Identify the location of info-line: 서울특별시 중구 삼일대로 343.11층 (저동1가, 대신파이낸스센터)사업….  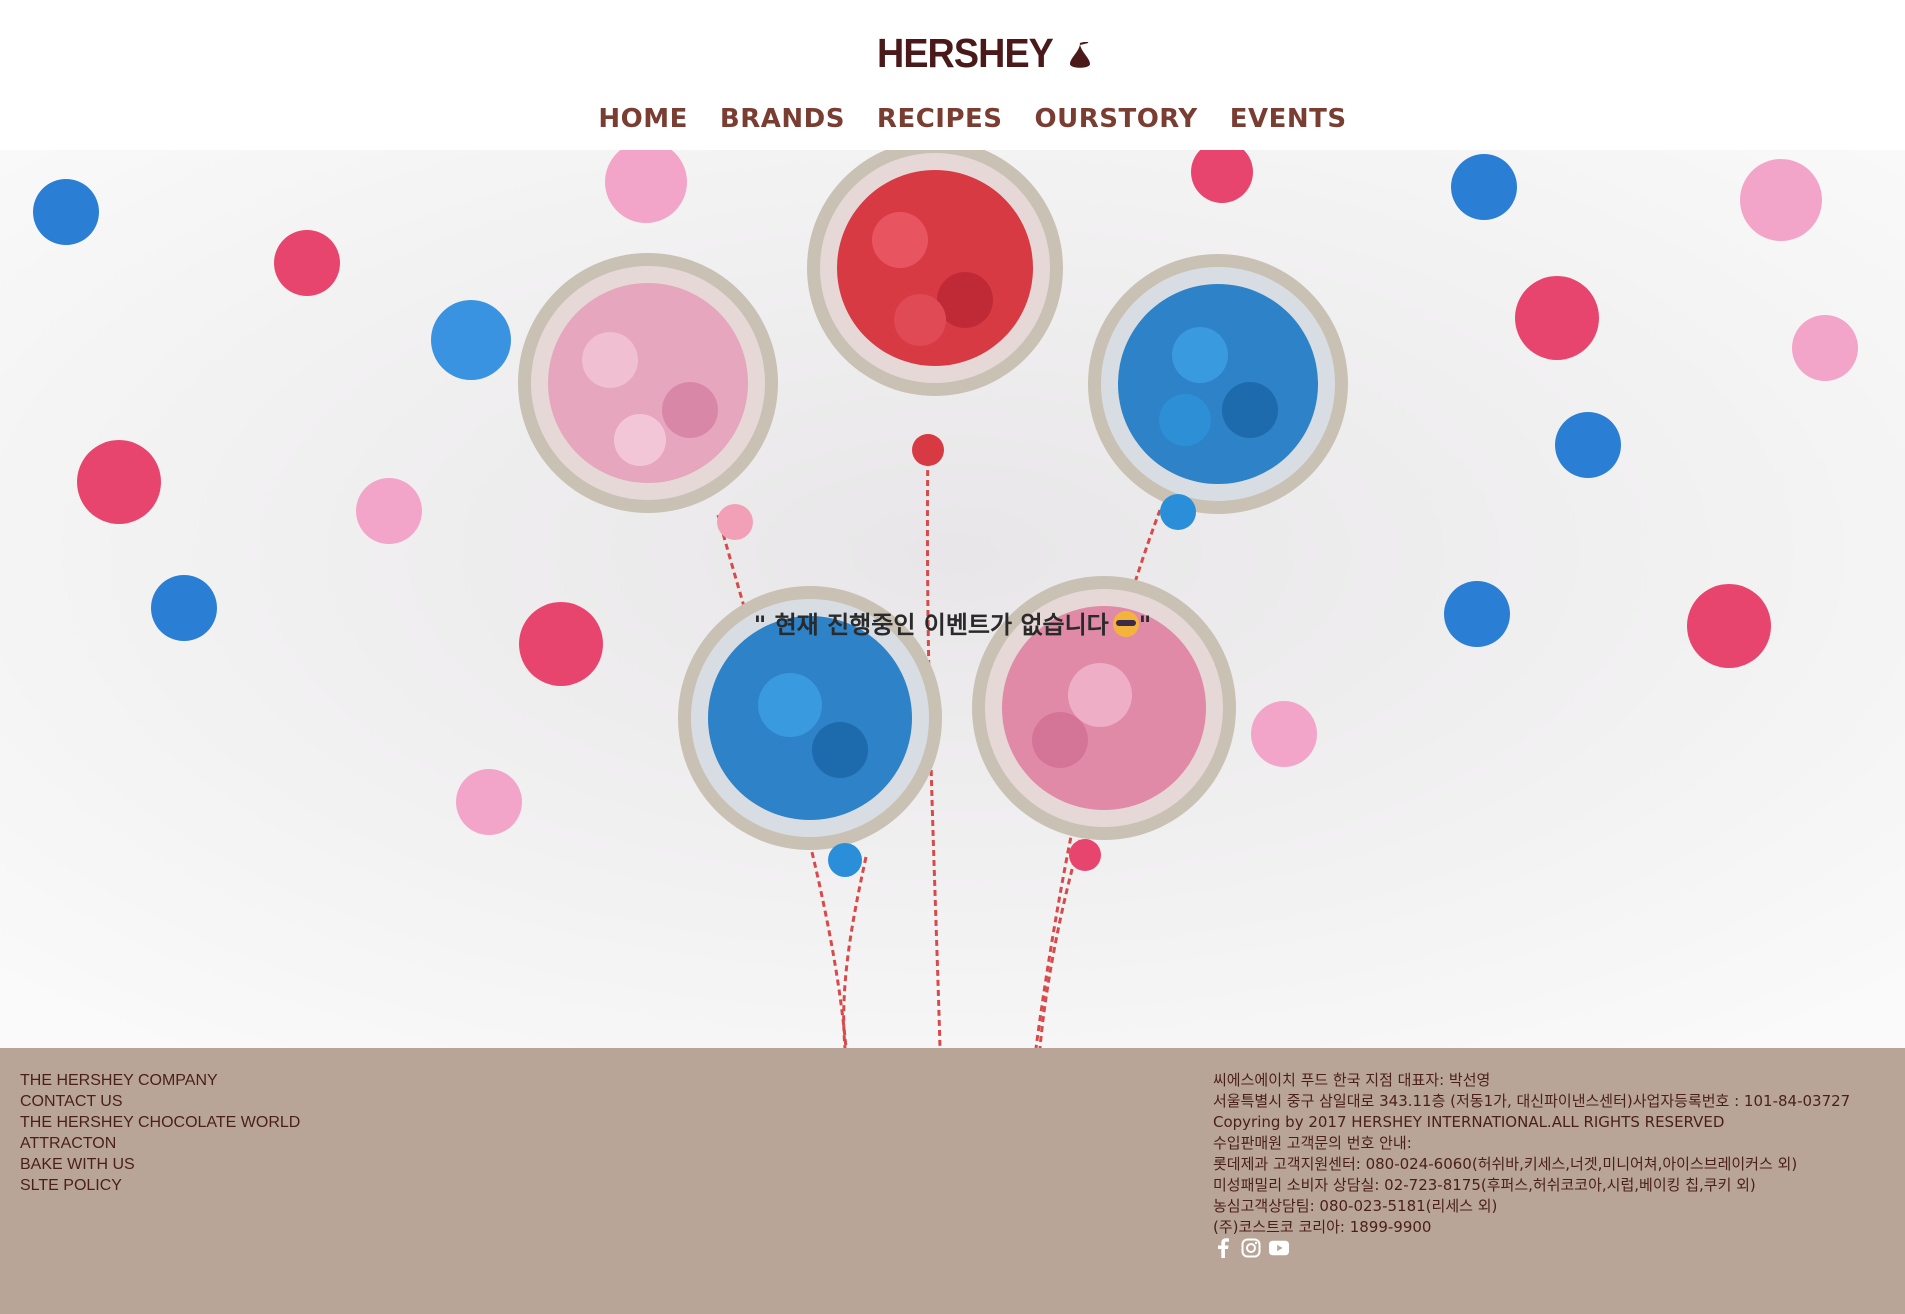
(1532, 1101).